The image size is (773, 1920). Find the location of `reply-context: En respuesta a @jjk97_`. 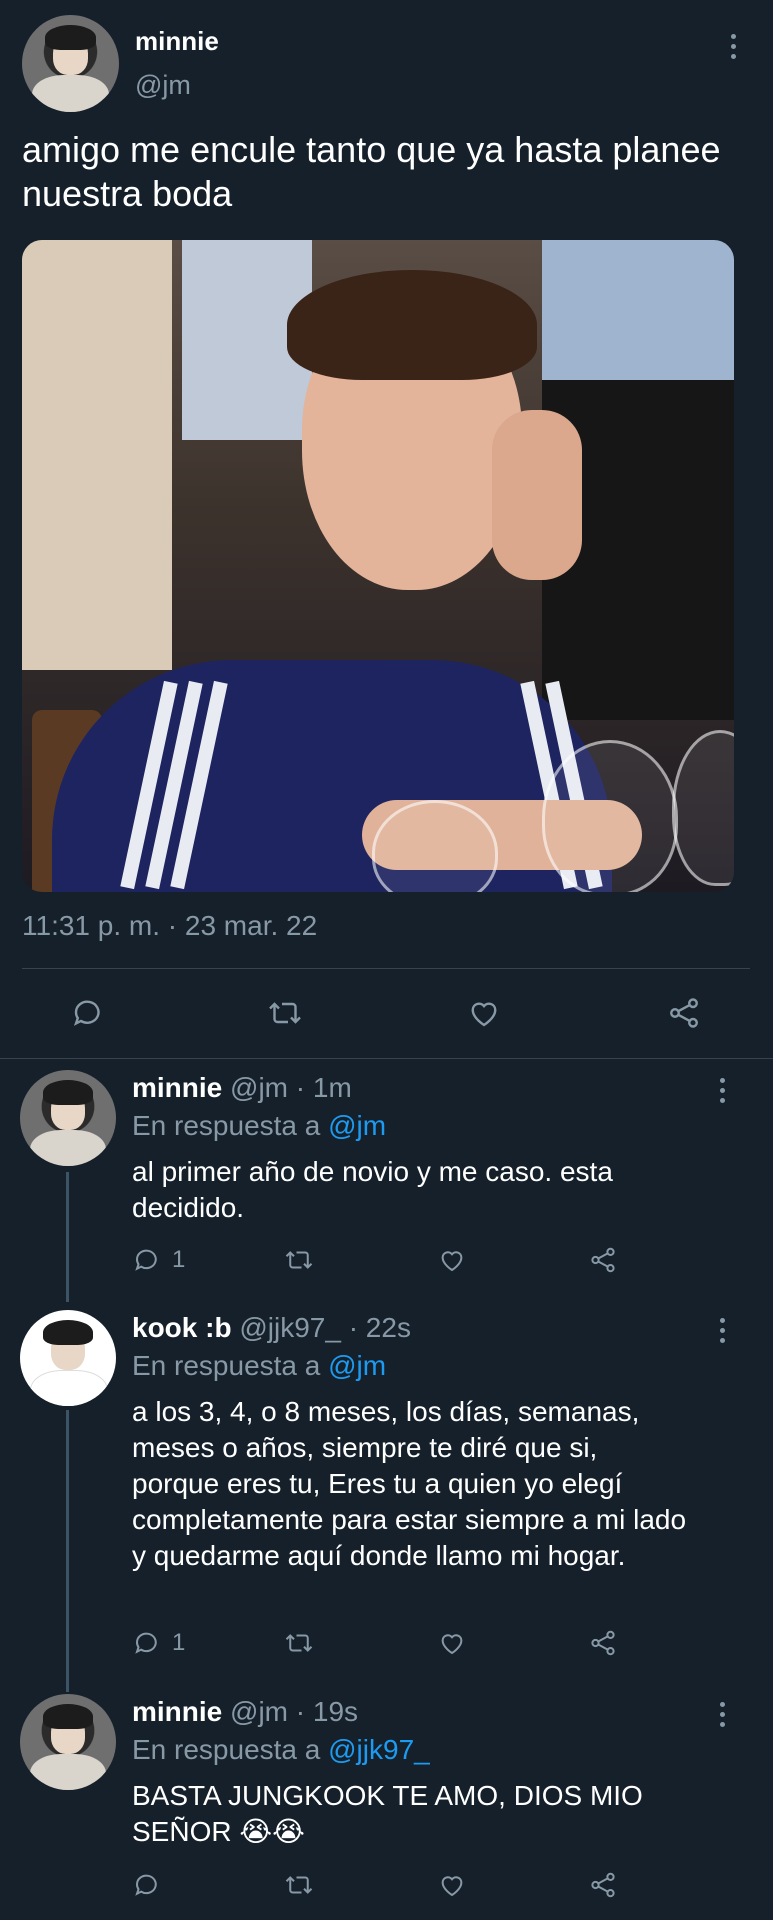

reply-context: En respuesta a @jjk97_ is located at coordinates (281, 1750).